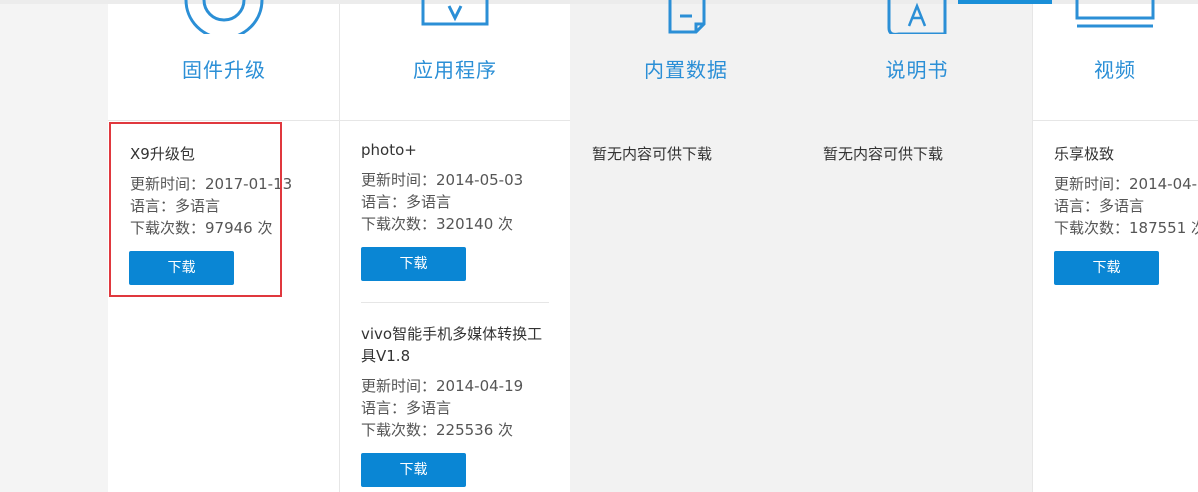 The width and height of the screenshot is (1198, 492). I want to click on item-downloads: 下载次数：187551 次, so click(1126, 228).